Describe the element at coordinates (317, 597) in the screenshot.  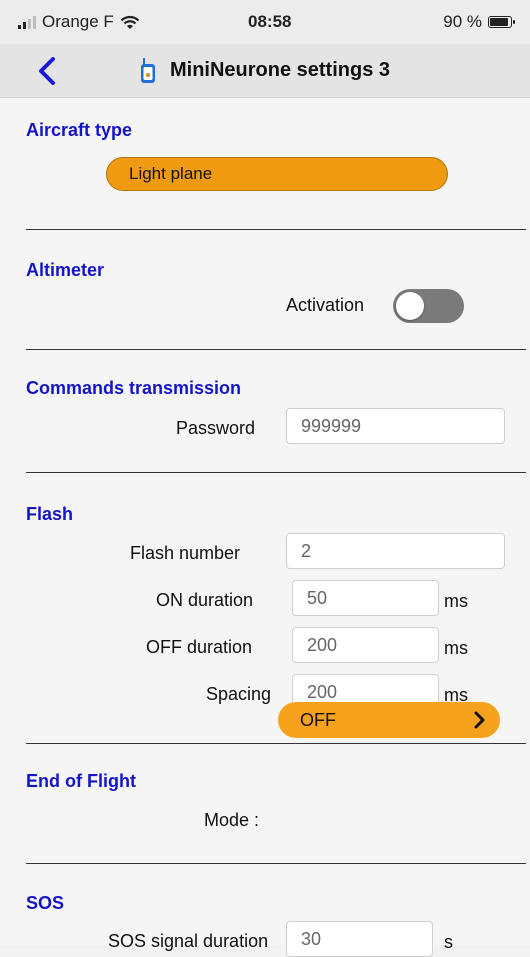
I see `on-duration-value: 50` at that location.